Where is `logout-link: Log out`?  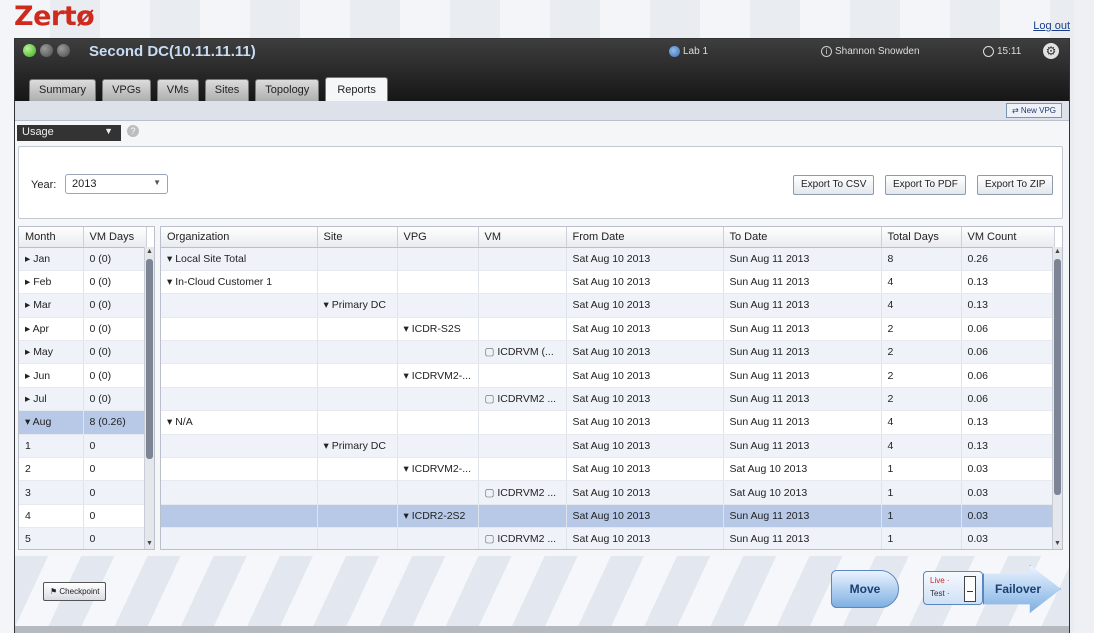
logout-link: Log out is located at coordinates (1051, 26).